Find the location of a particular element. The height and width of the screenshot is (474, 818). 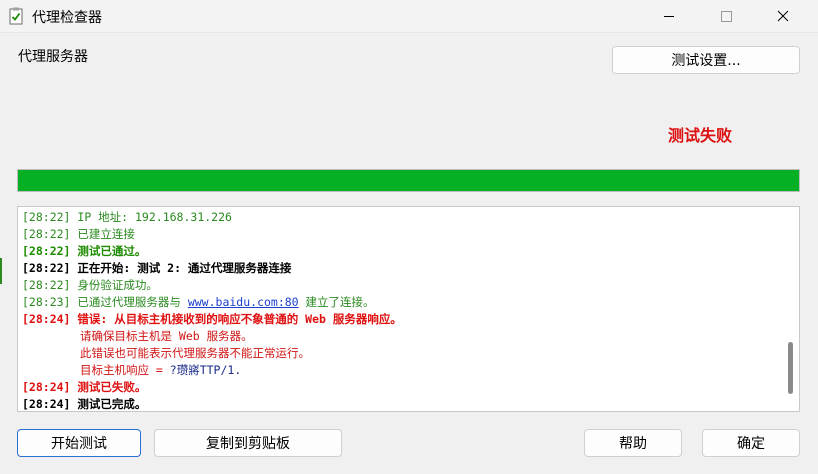

left-edge-marker is located at coordinates (1, 271).